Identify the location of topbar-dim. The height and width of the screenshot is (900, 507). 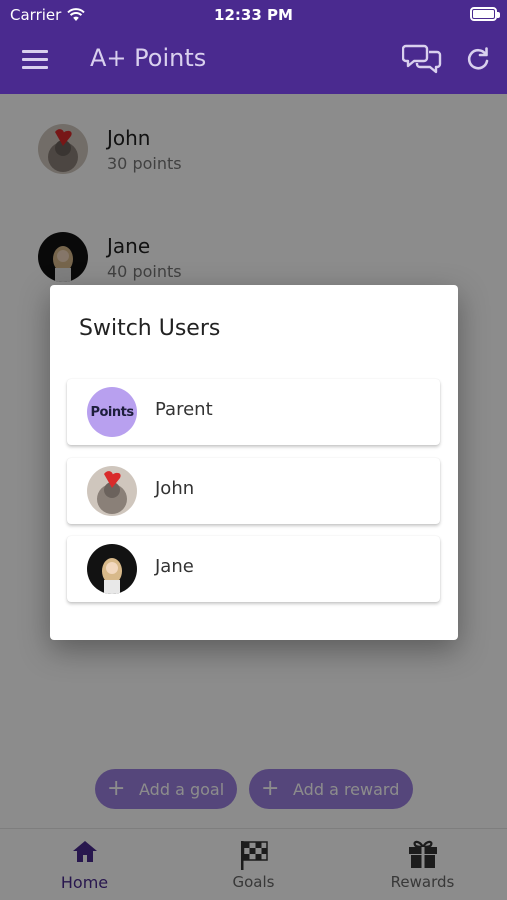
(253, 47).